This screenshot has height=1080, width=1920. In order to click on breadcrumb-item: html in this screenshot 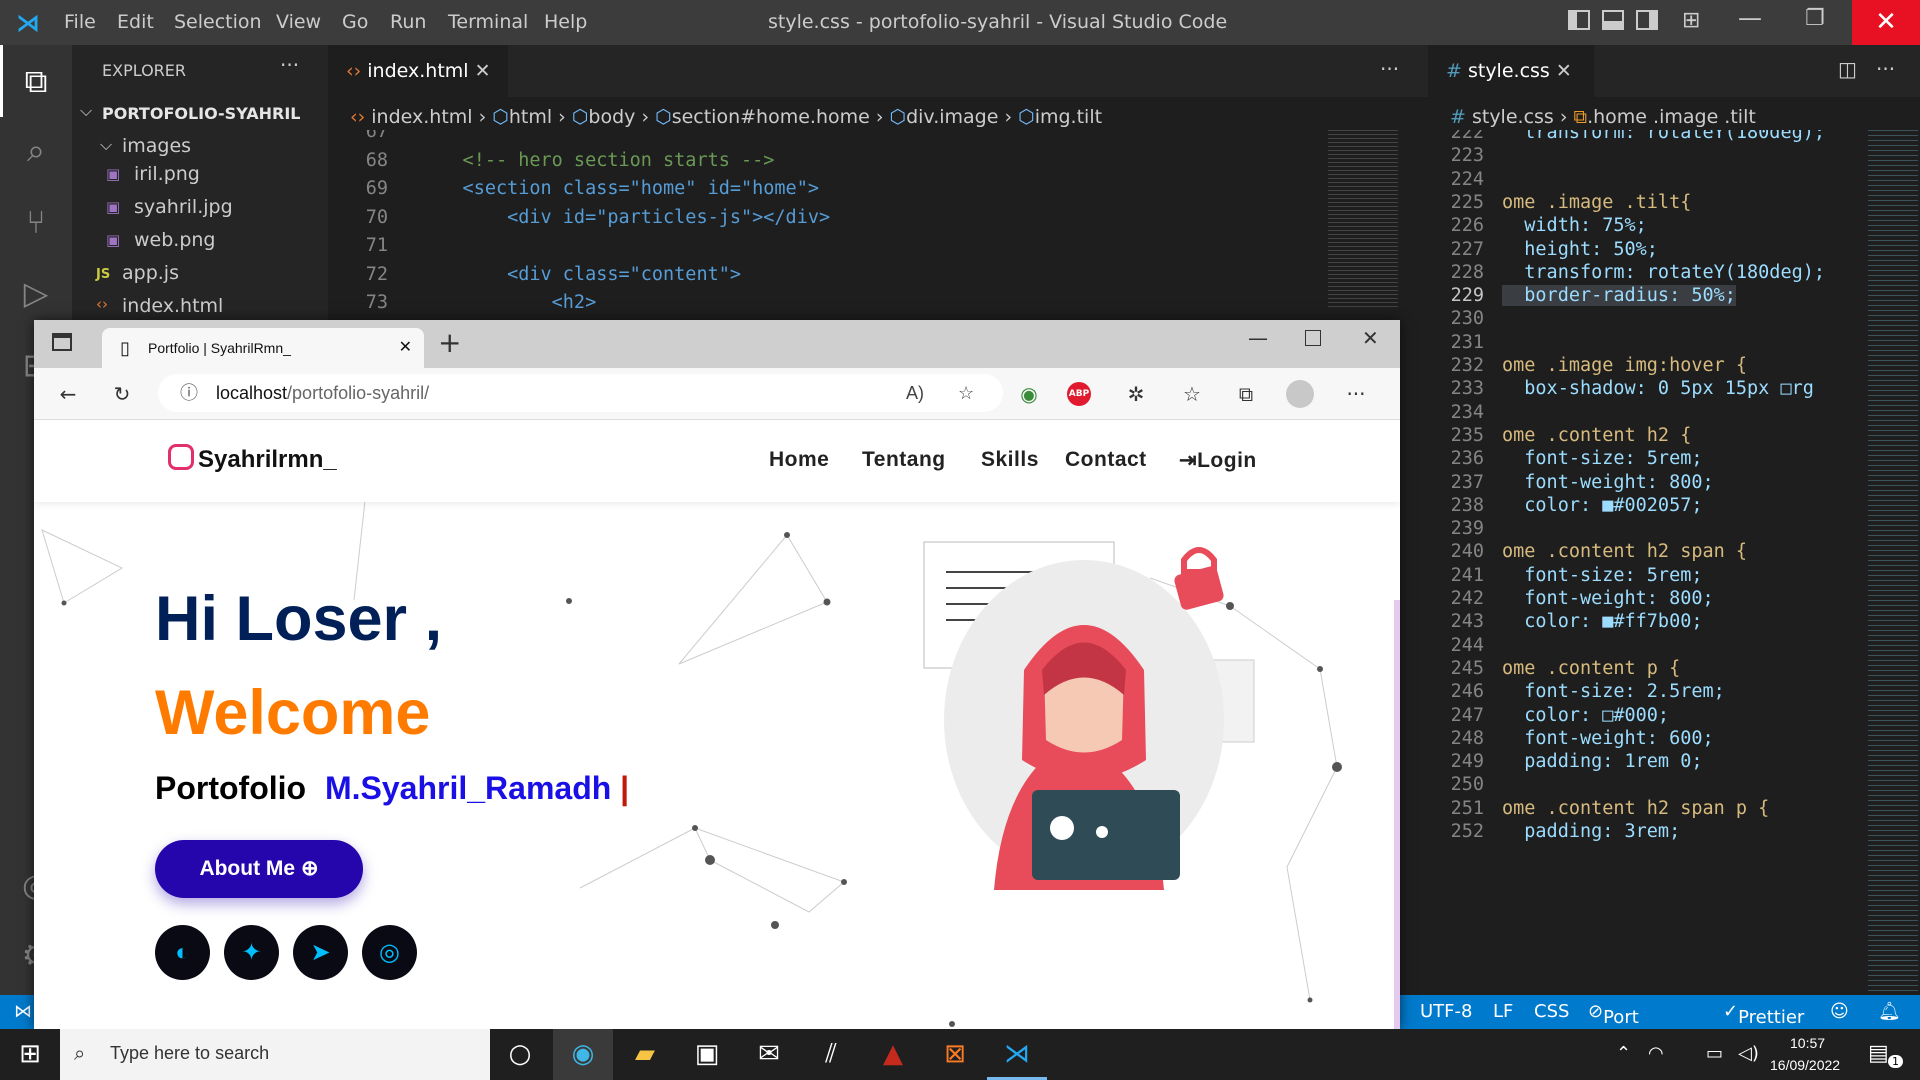, I will do `click(530, 117)`.